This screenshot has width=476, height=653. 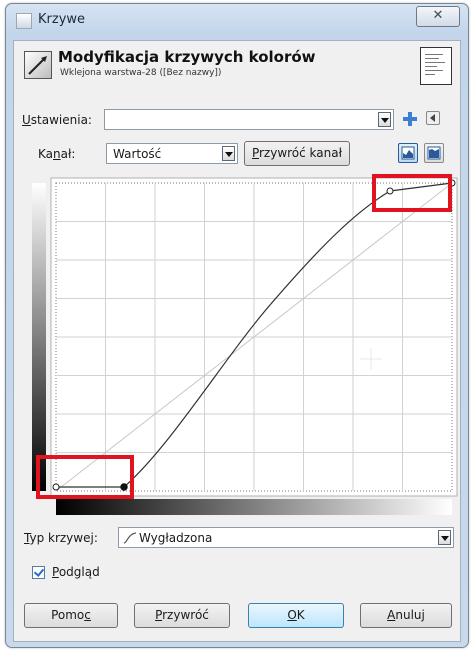 I want to click on curve-type-value: Wygładzona, so click(x=176, y=538).